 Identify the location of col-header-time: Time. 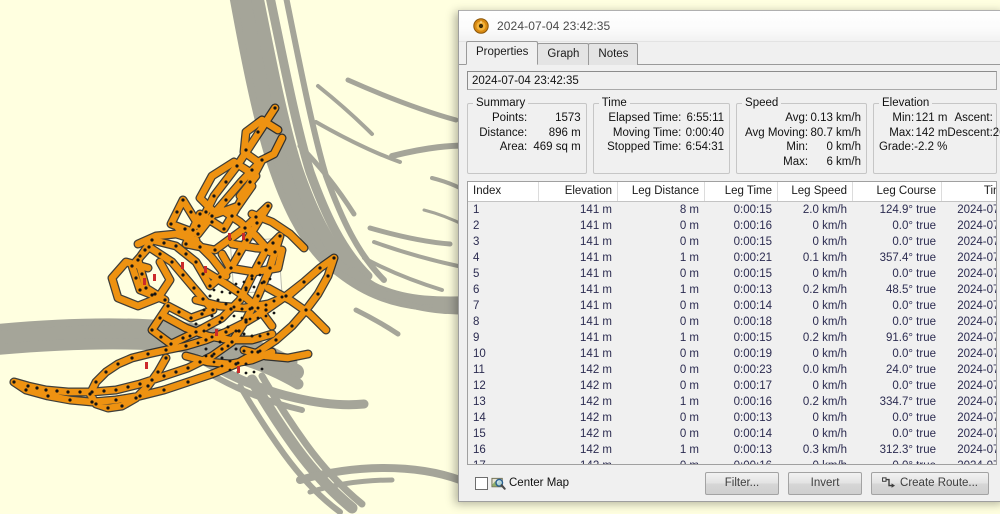
(968, 192).